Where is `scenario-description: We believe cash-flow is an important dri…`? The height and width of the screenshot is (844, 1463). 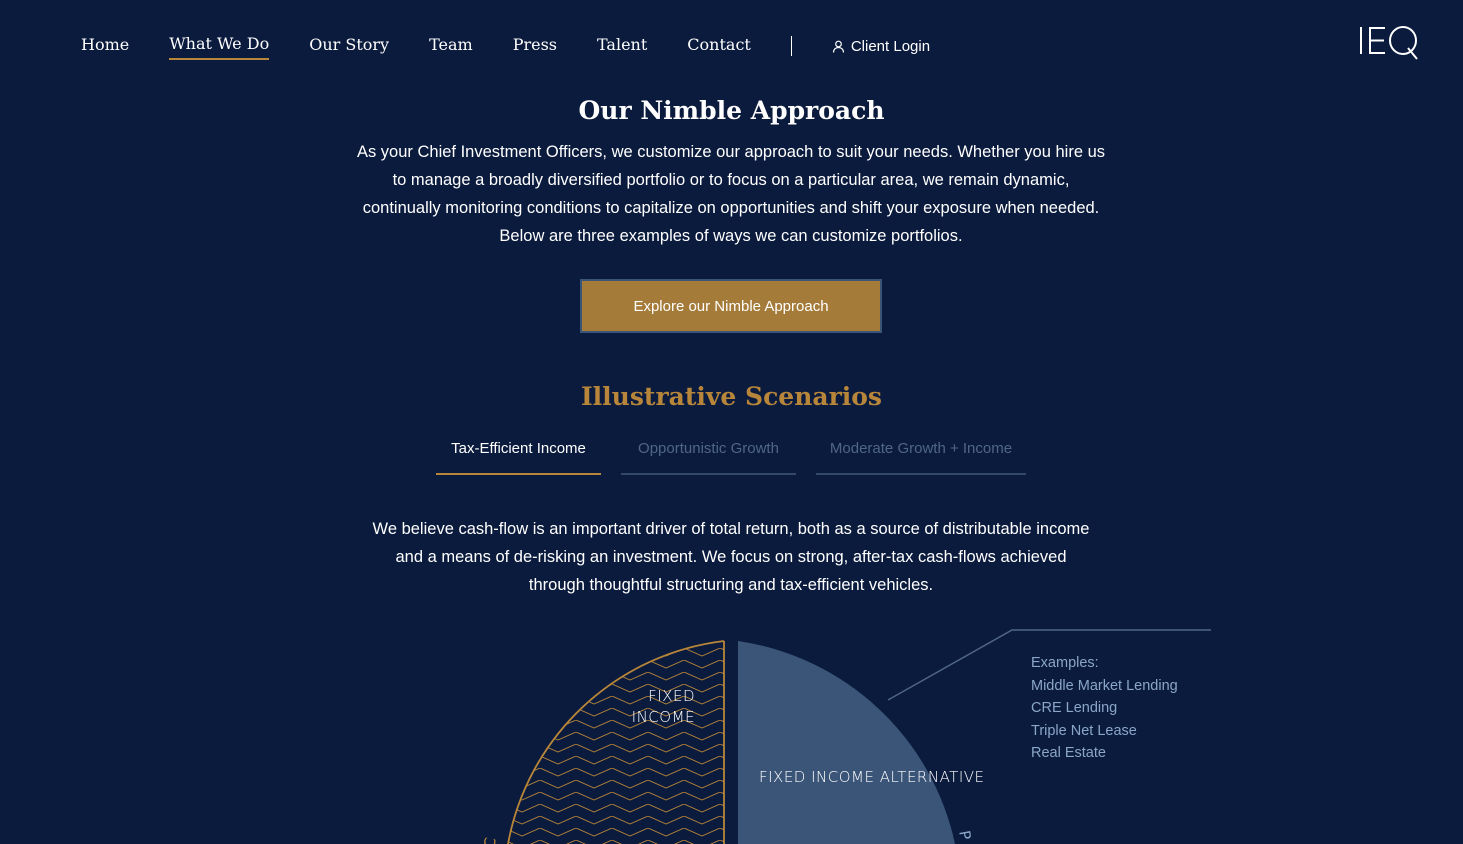
scenario-description: We believe cash-flow is an important dri… is located at coordinates (731, 557).